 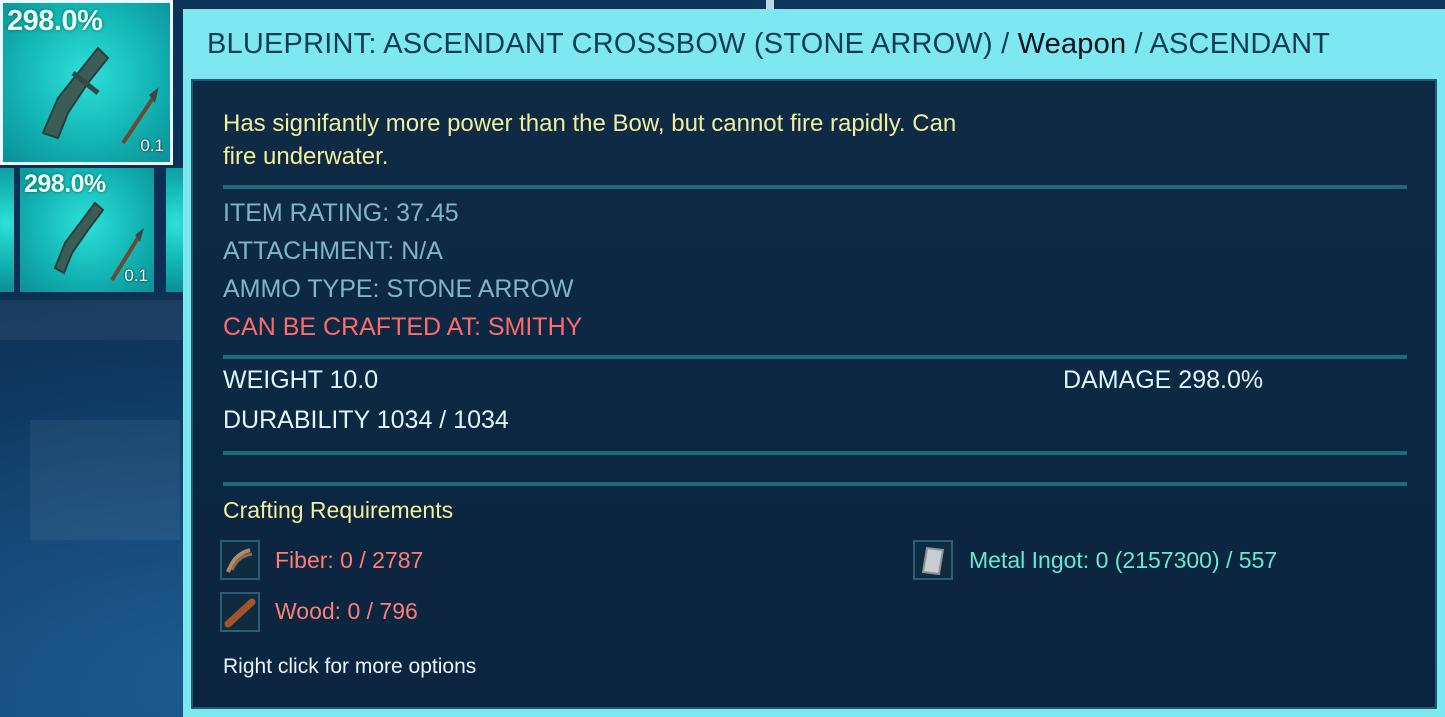 What do you see at coordinates (338, 510) in the screenshot?
I see `crafting-requirements-header: Crafting Requirements` at bounding box center [338, 510].